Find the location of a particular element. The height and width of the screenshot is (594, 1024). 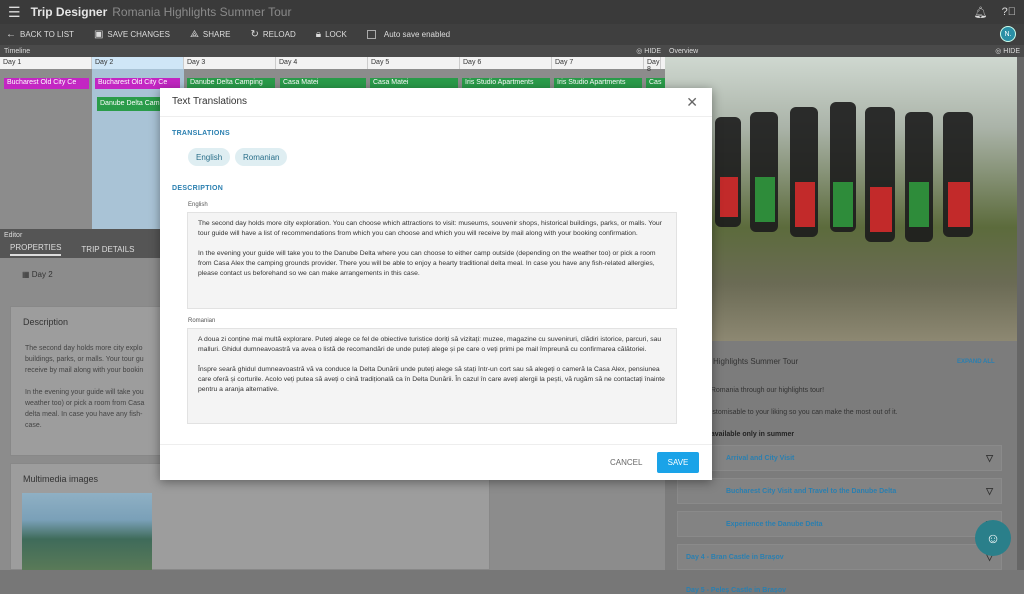

overview-scrollbar is located at coordinates (1020, 313).